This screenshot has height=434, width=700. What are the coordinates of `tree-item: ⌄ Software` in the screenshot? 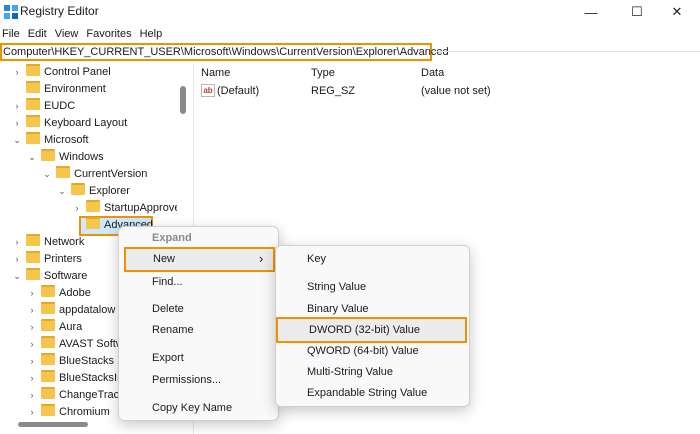 It's located at (49, 276).